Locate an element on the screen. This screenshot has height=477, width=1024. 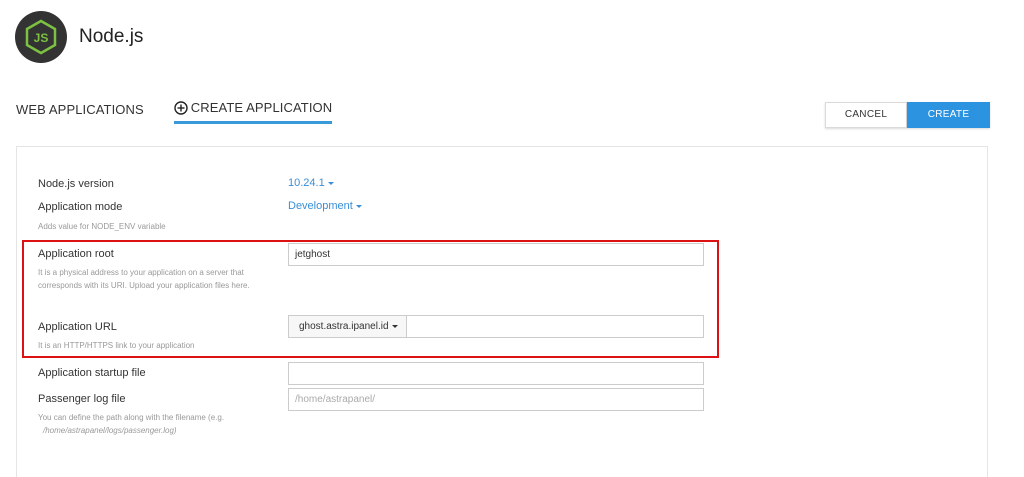
passenger-log-example: /home/astrapanel/logs/passenger.log) is located at coordinates (110, 430).